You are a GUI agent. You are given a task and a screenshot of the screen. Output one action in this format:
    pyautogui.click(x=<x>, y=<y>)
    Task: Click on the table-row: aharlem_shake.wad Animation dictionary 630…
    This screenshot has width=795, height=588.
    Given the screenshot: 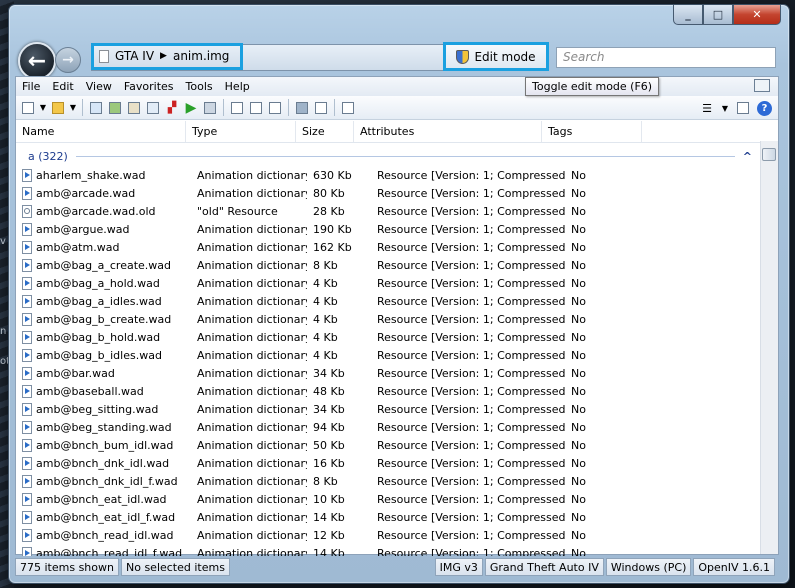 What is the action you would take?
    pyautogui.click(x=388, y=175)
    